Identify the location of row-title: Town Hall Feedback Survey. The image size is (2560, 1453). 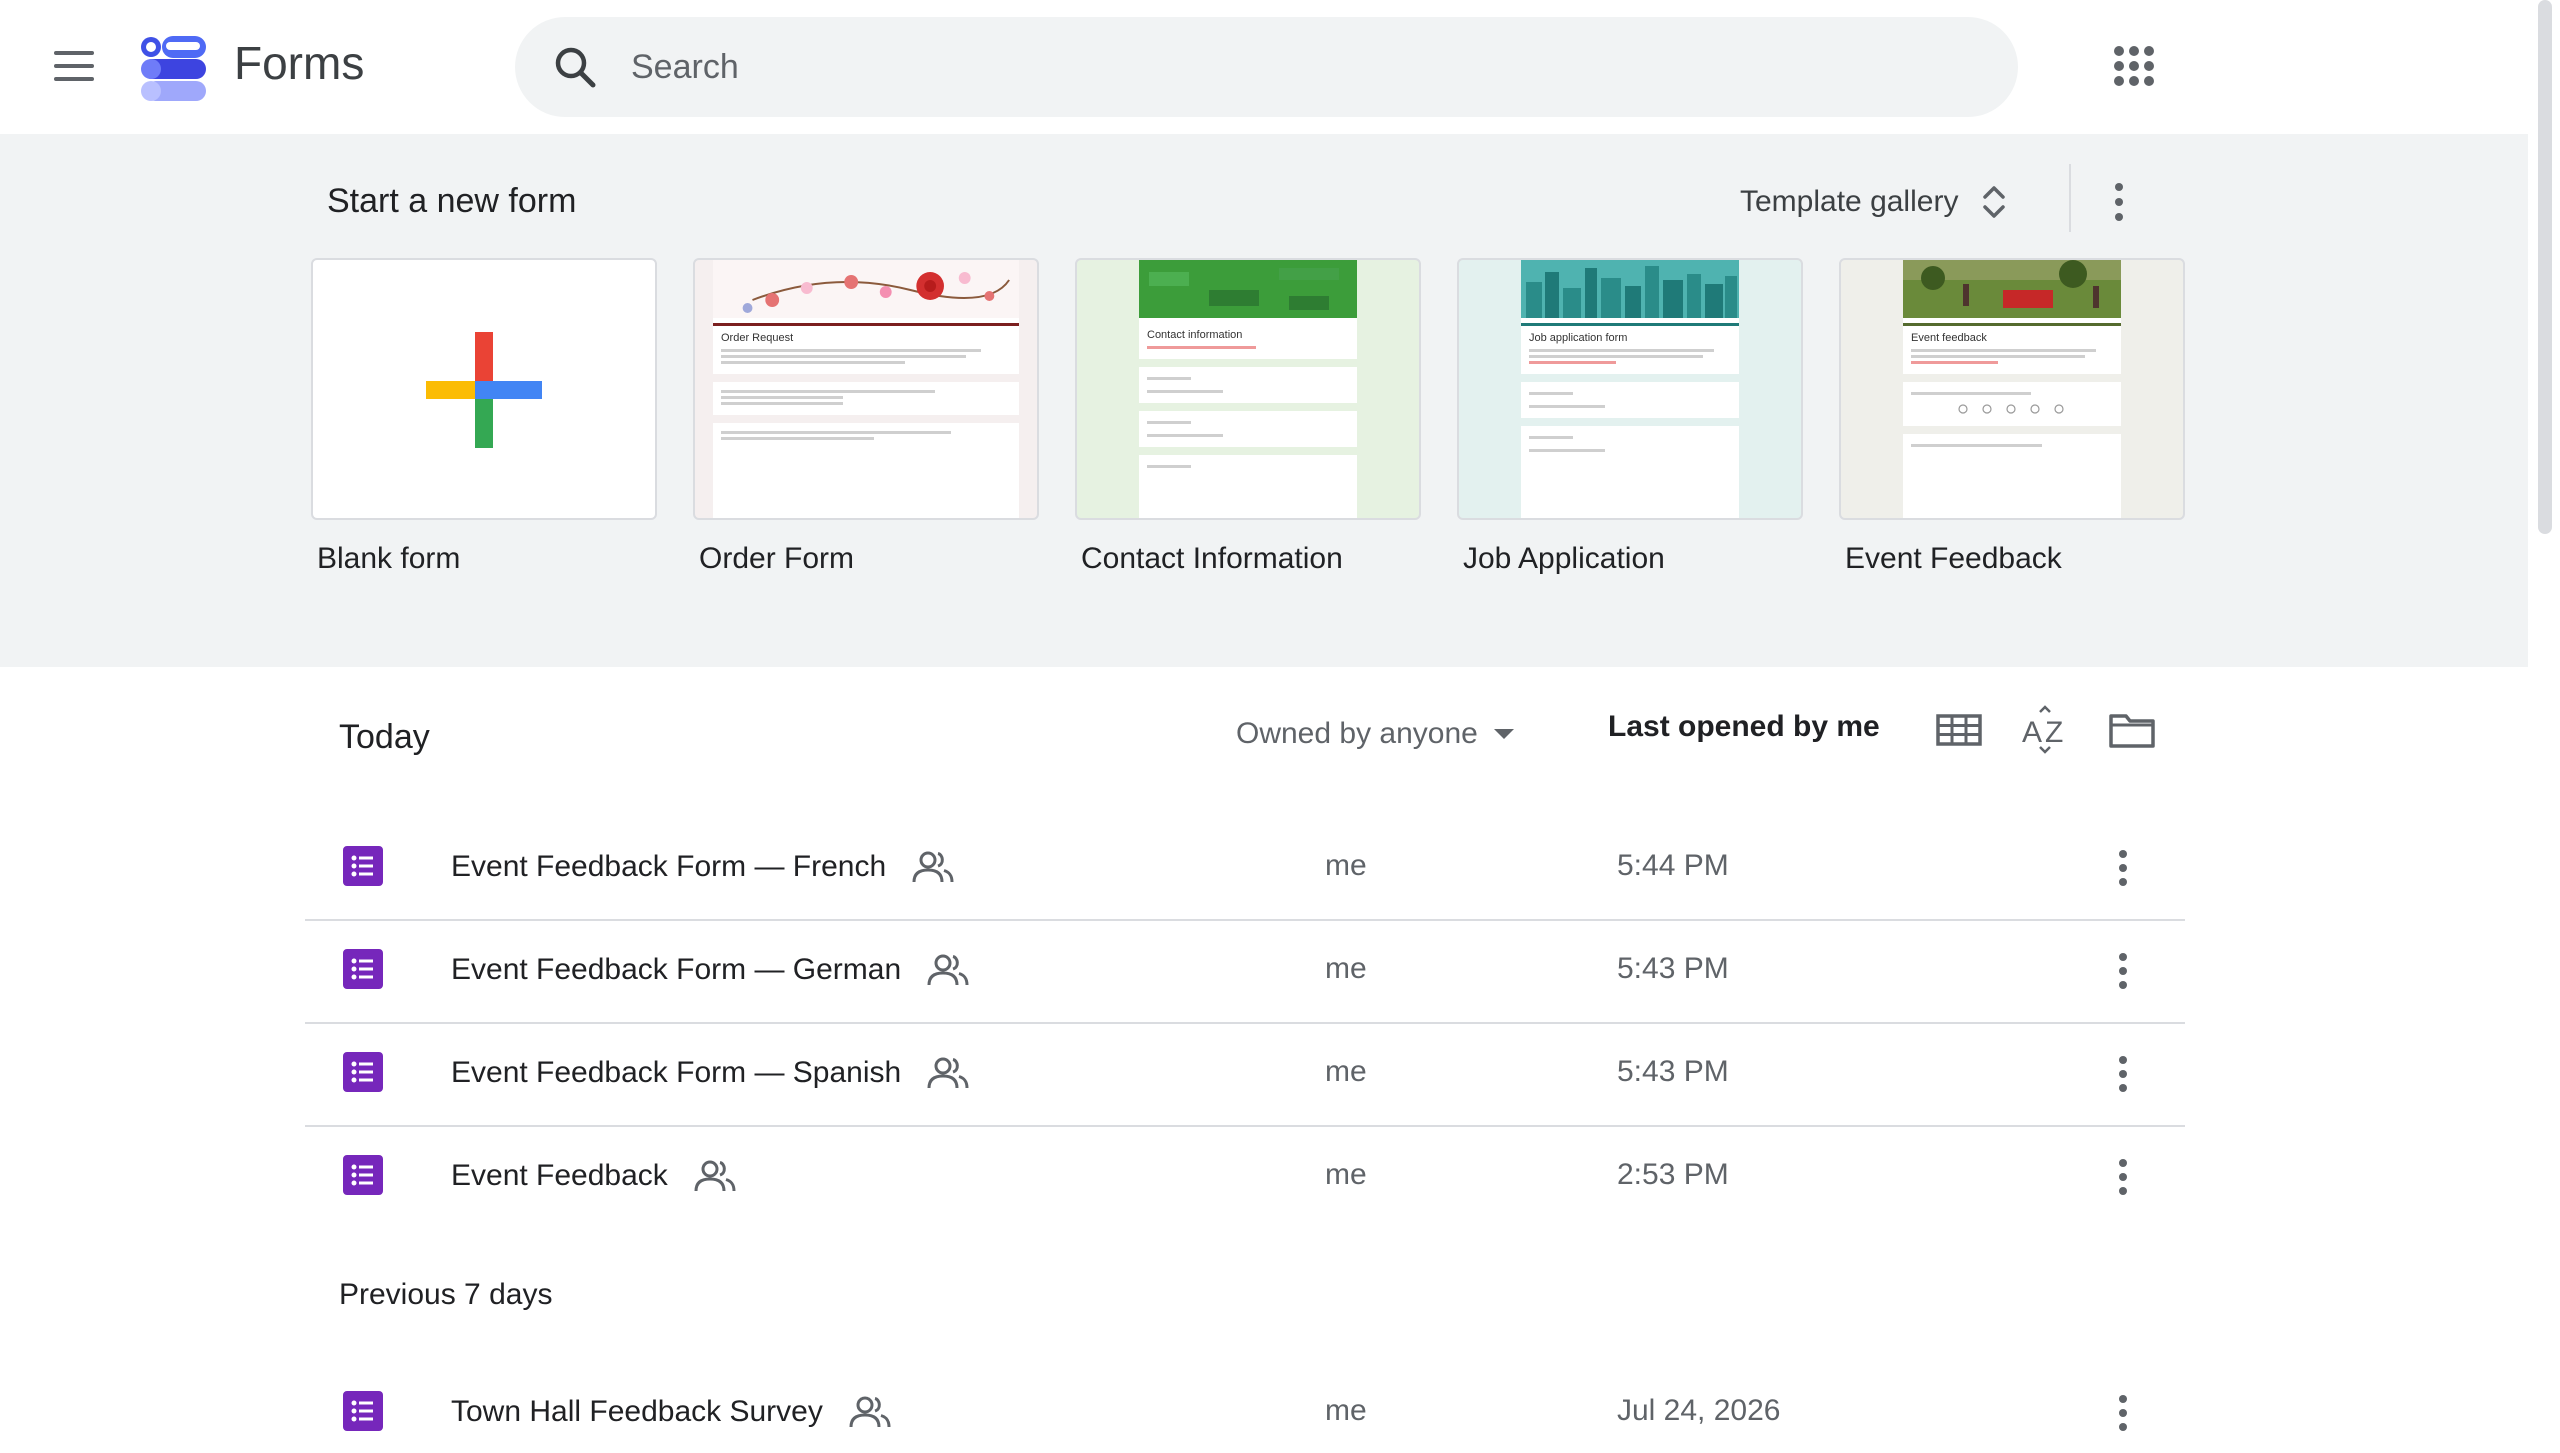
(671, 1412).